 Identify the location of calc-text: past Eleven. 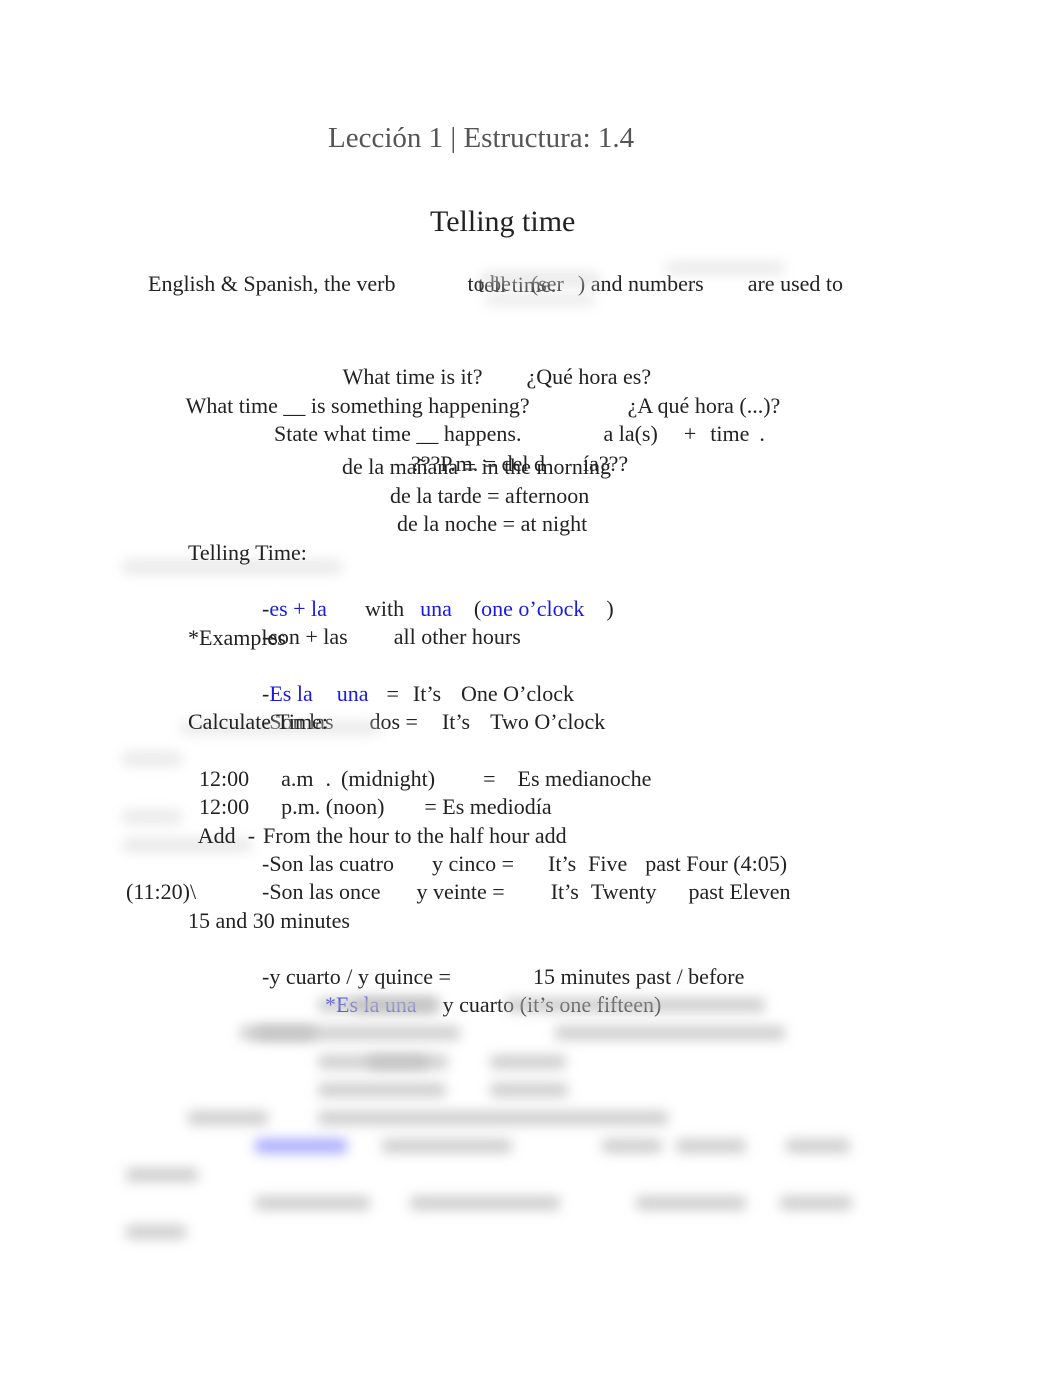
(739, 891).